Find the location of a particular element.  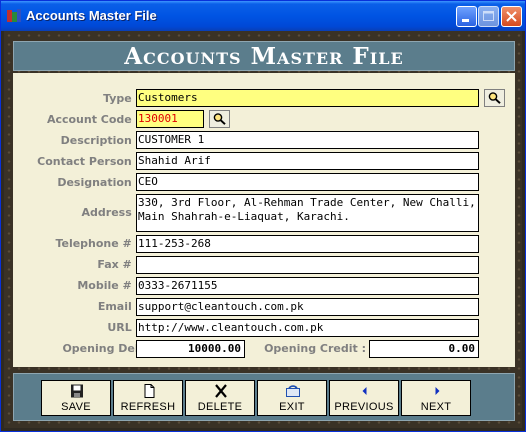

telephone-label: Telephone # : is located at coordinates (97, 243).